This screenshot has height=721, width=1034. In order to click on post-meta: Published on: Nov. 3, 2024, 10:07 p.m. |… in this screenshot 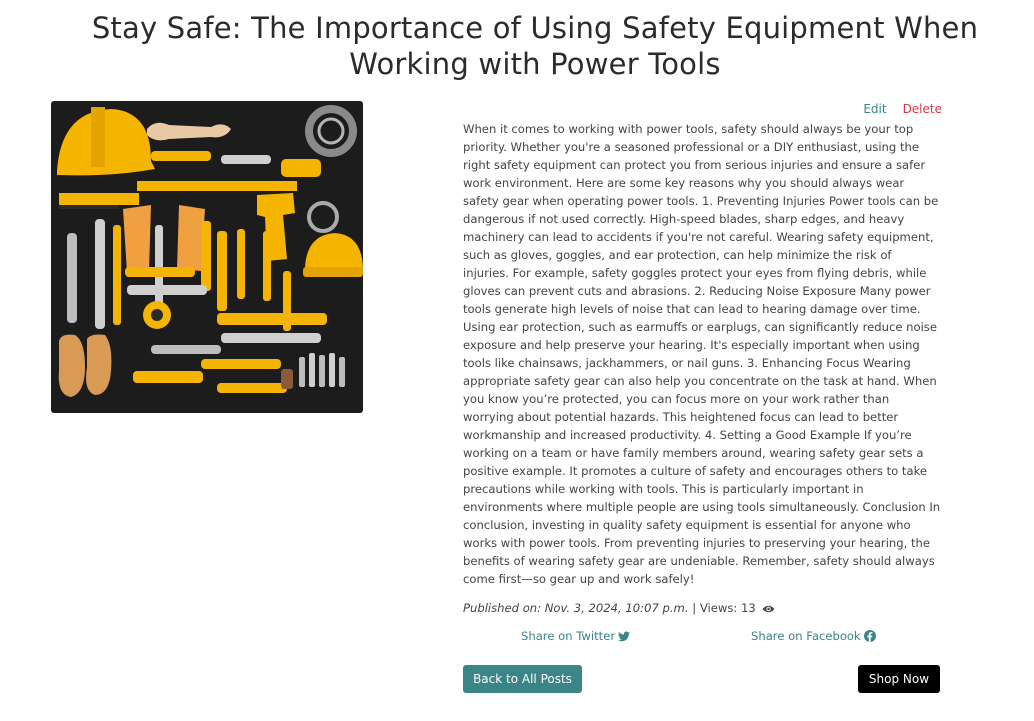, I will do `click(702, 609)`.